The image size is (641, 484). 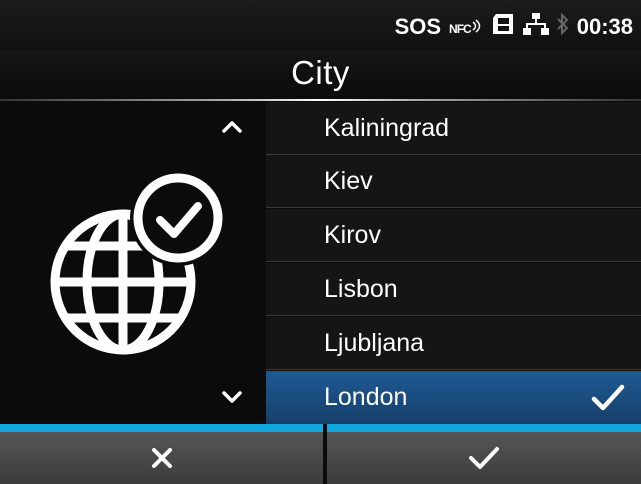 I want to click on list-item: Lisbon, so click(x=453, y=289).